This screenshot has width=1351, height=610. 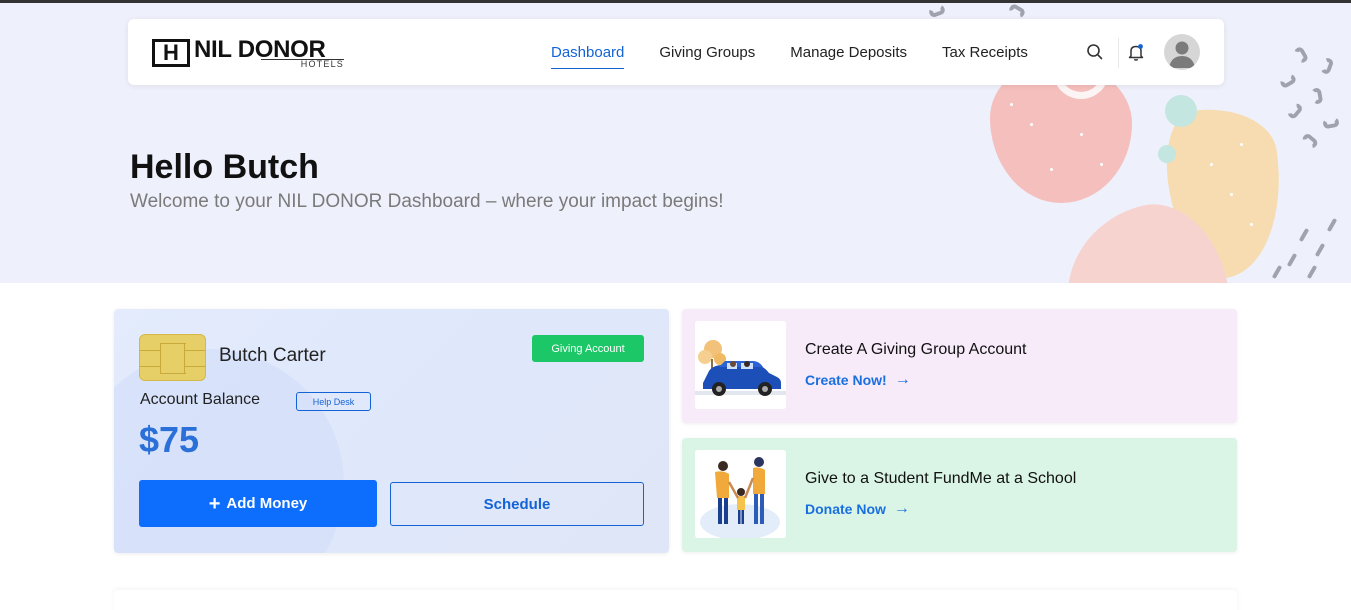 What do you see at coordinates (267, 503) in the screenshot?
I see `add-money-label: Add Money` at bounding box center [267, 503].